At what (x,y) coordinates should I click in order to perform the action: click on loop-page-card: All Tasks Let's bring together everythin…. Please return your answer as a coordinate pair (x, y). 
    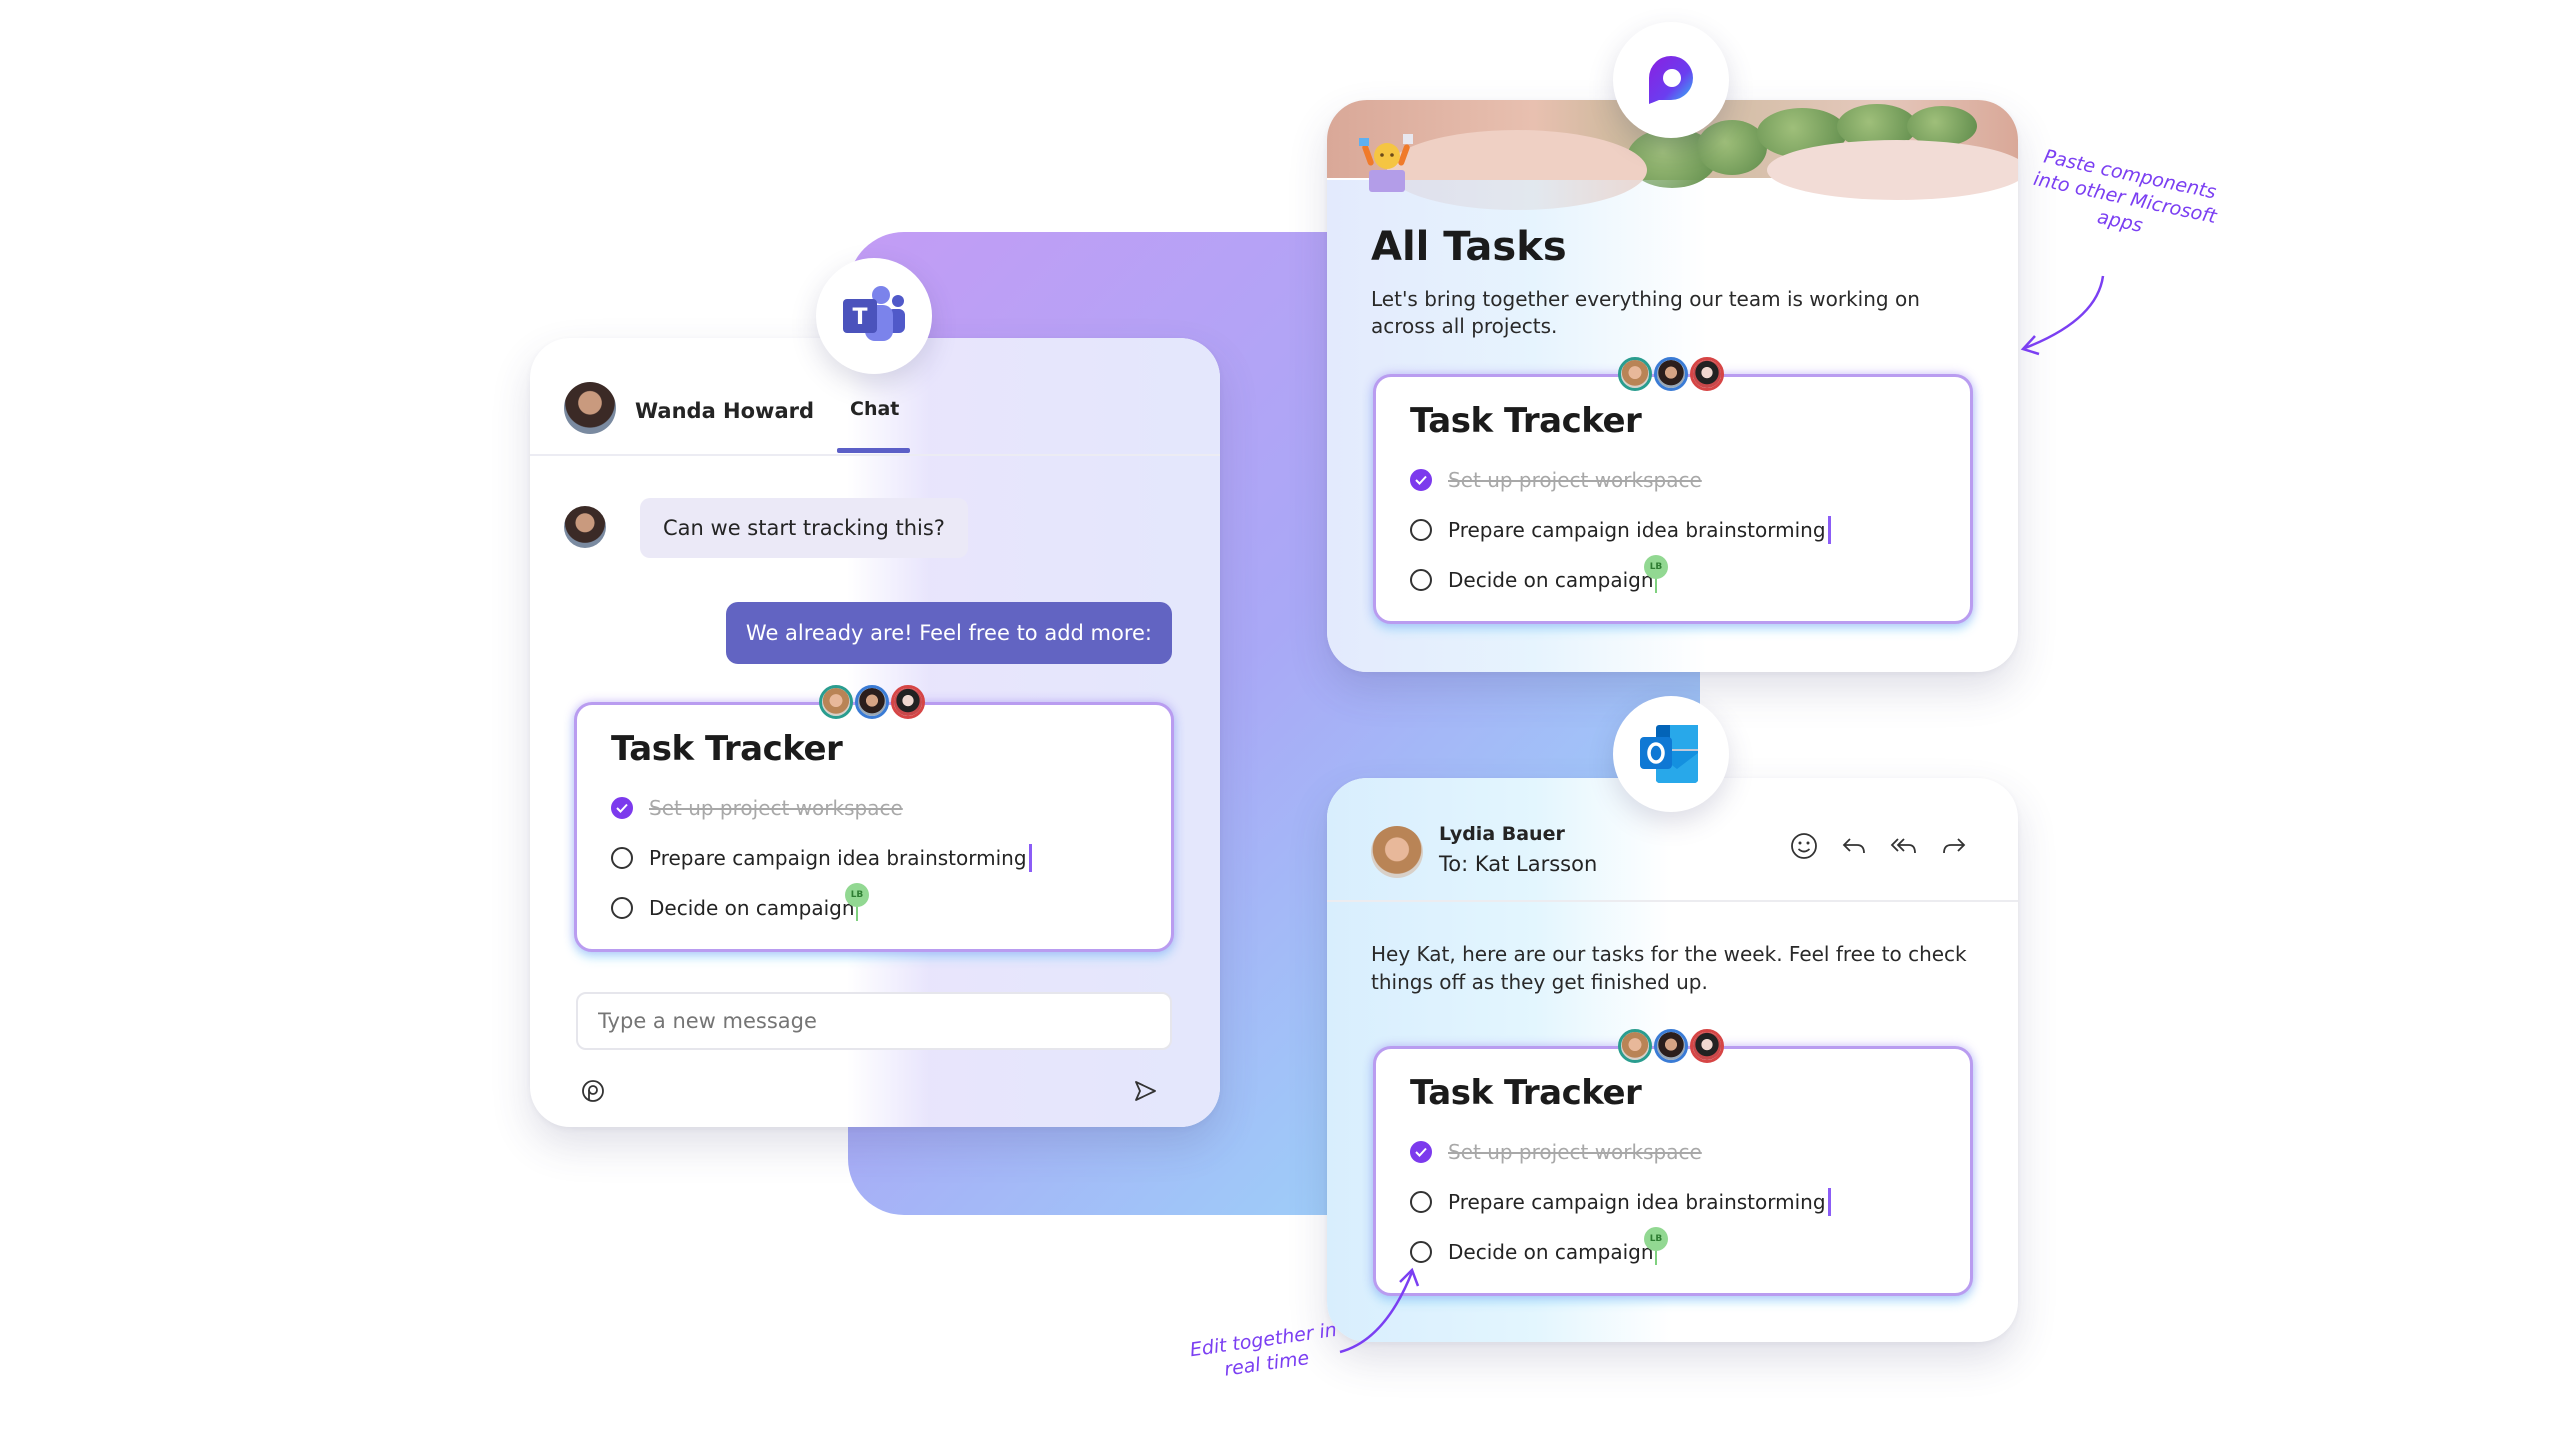
    Looking at the image, I should click on (1672, 386).